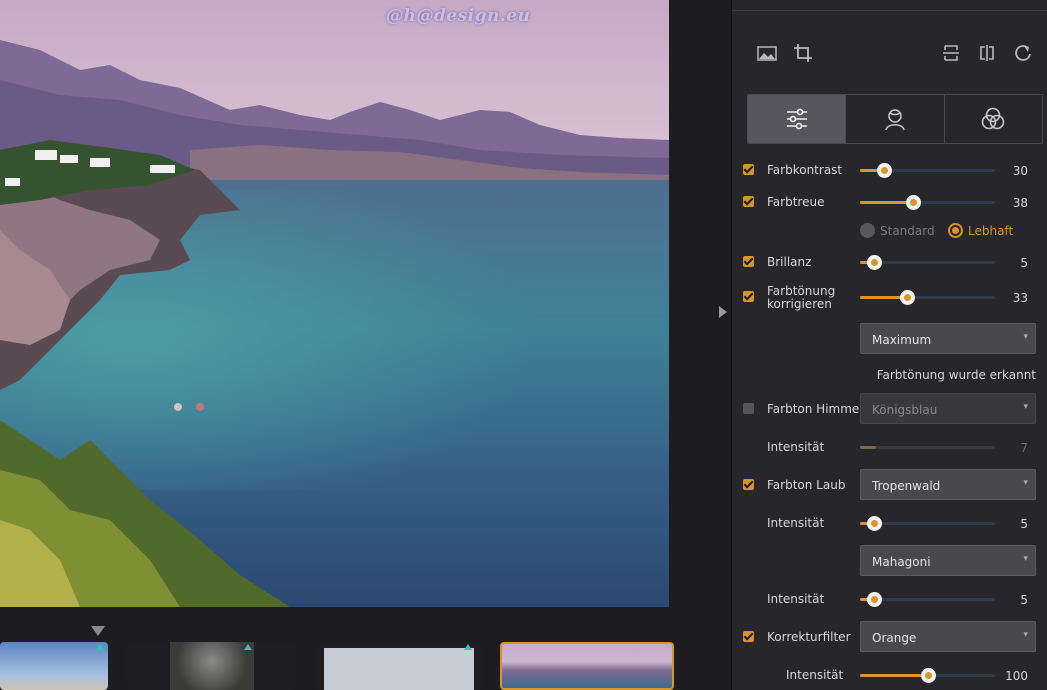 The image size is (1047, 690). I want to click on himmel-intensitaet-slider, so click(927, 447).